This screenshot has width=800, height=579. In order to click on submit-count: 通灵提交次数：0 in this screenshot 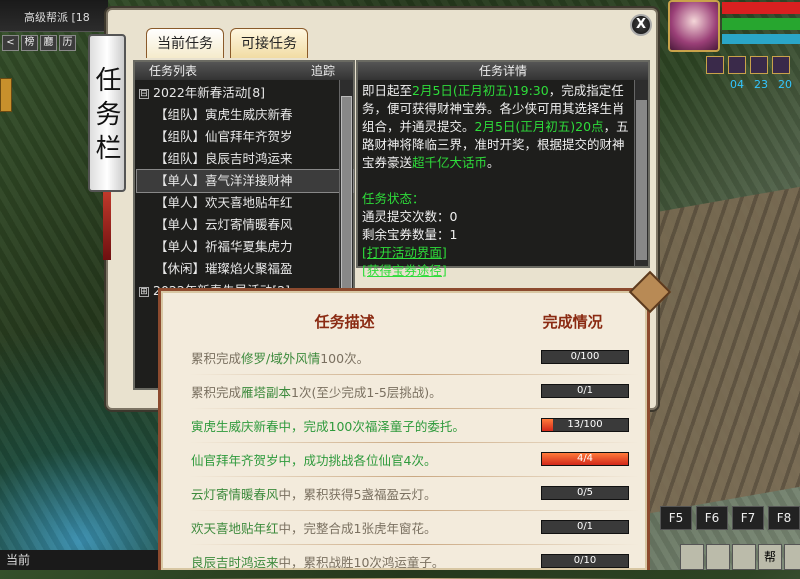, I will do `click(410, 216)`.